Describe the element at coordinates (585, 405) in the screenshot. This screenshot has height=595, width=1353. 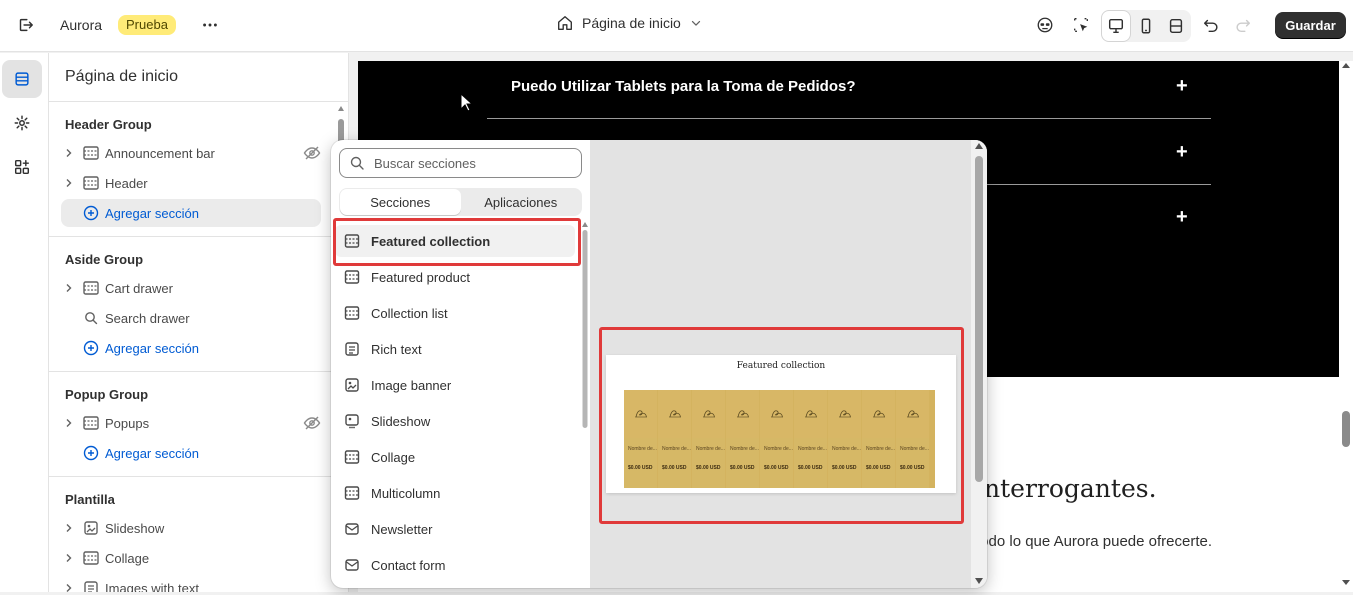
I see `section-list-scrollbar` at that location.